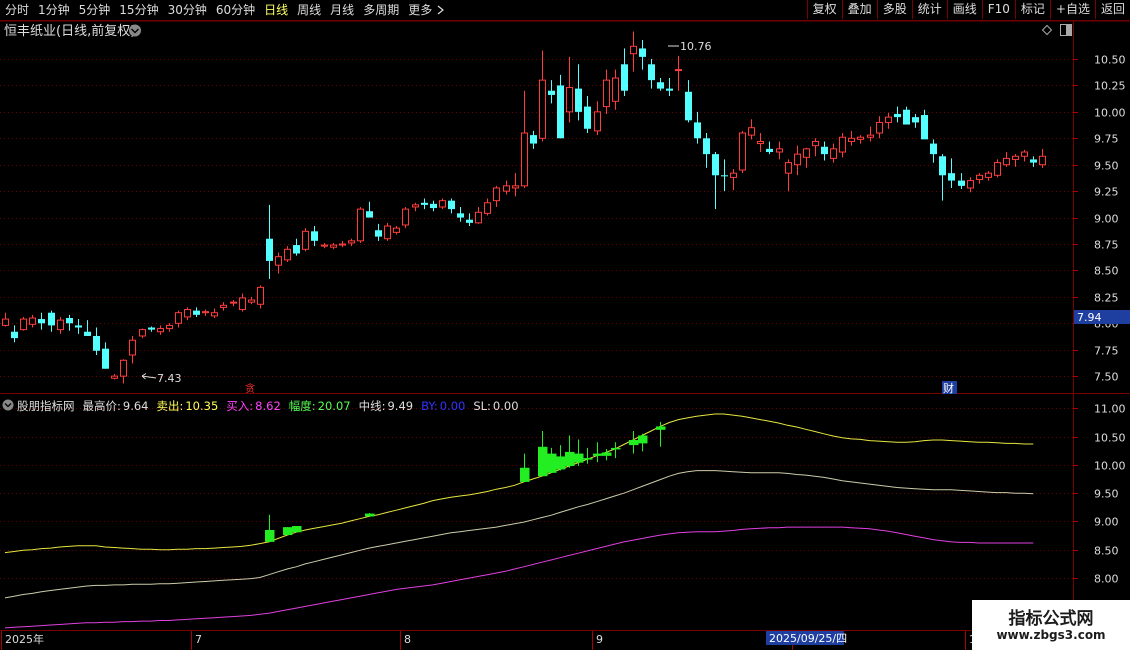 This screenshot has width=1130, height=650. I want to click on panel-toggle-icon, so click(1066, 30).